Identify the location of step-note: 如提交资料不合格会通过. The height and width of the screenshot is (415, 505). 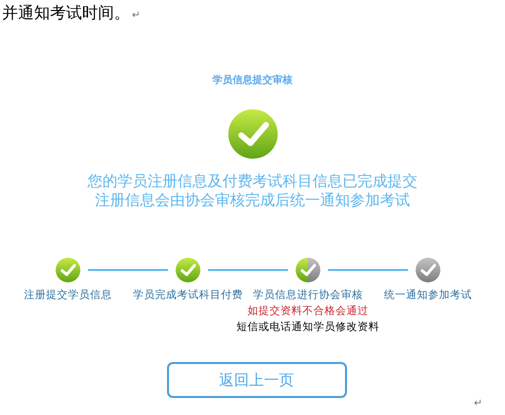
(308, 311).